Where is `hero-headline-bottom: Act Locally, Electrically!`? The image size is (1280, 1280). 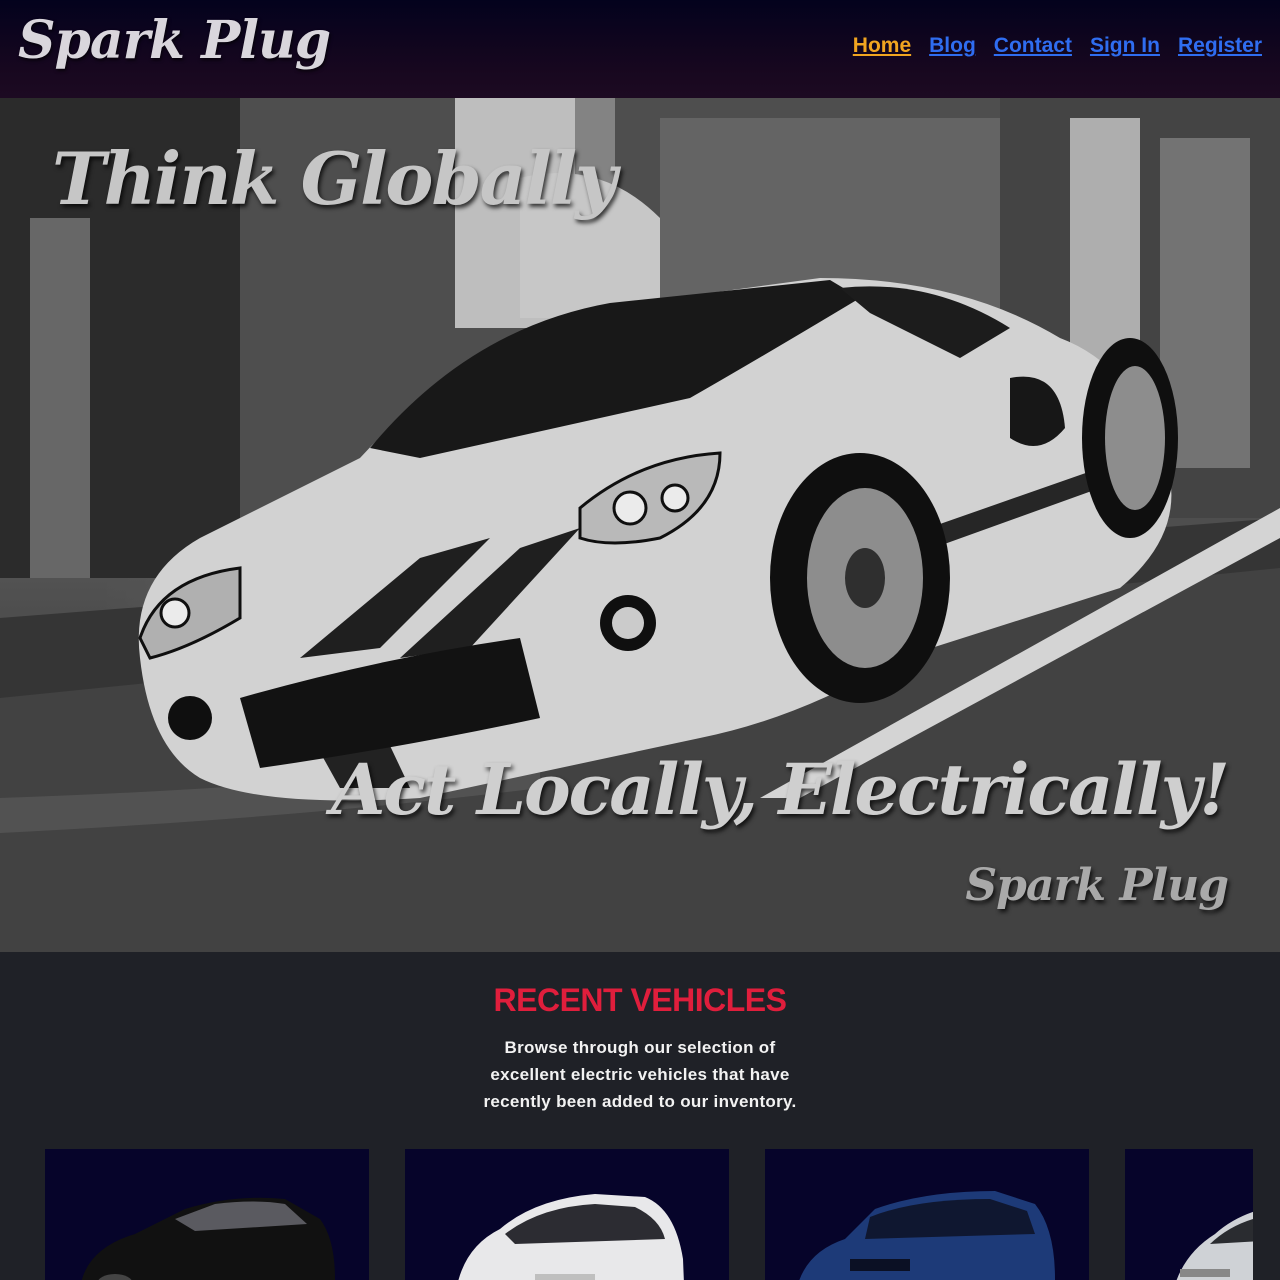 hero-headline-bottom: Act Locally, Electrically! is located at coordinates (780, 789).